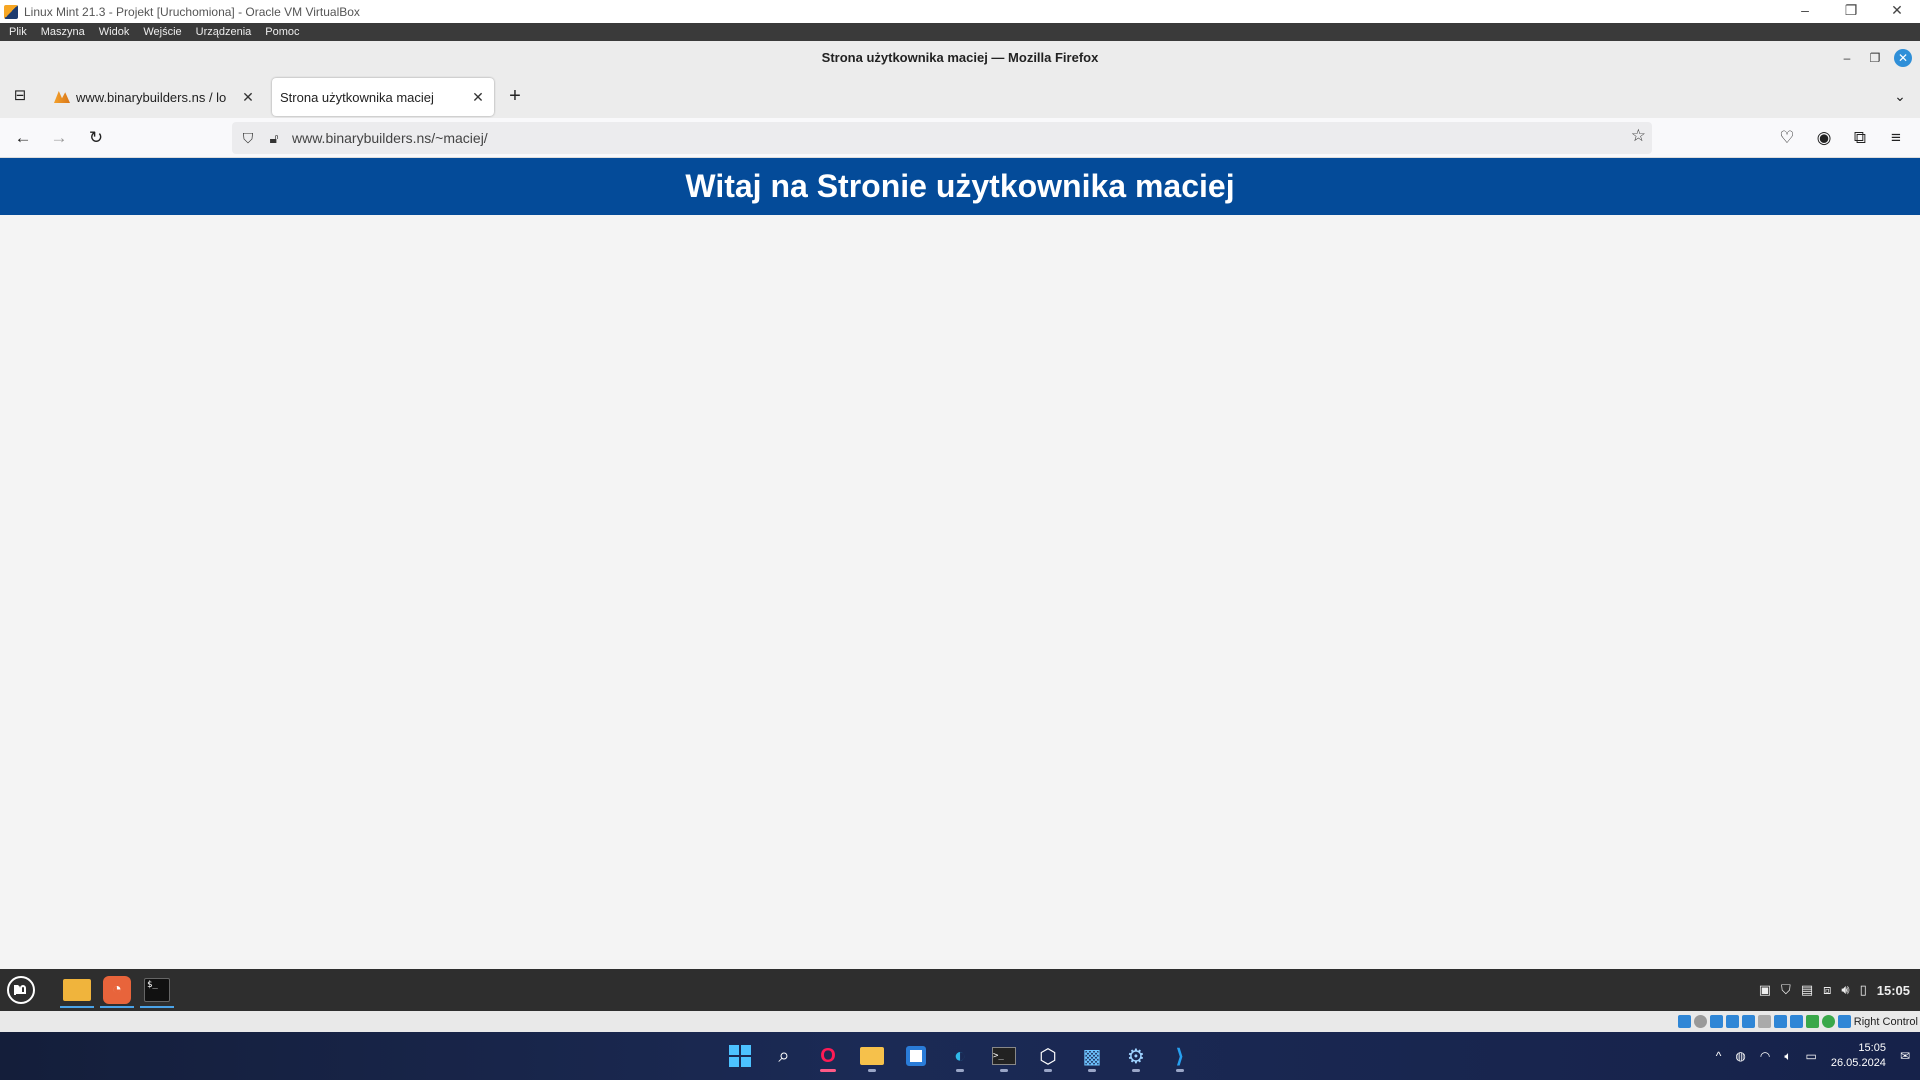 The image size is (1920, 1080). What do you see at coordinates (1893, 990) in the screenshot?
I see `mint-clock: 15:05` at bounding box center [1893, 990].